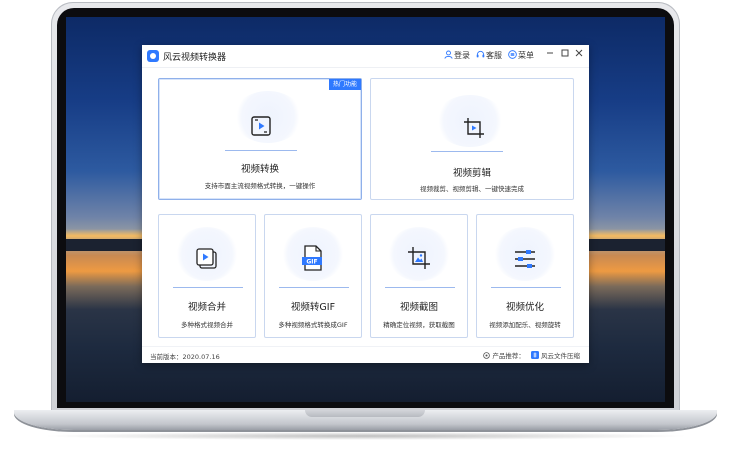  I want to click on close-icon, so click(579, 53).